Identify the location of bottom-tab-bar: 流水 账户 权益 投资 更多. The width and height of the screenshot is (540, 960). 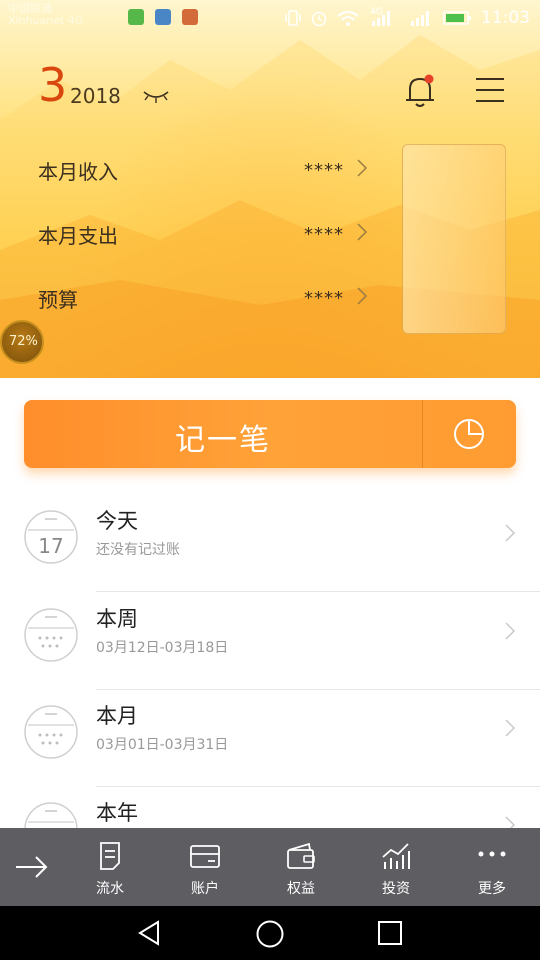
(270, 867).